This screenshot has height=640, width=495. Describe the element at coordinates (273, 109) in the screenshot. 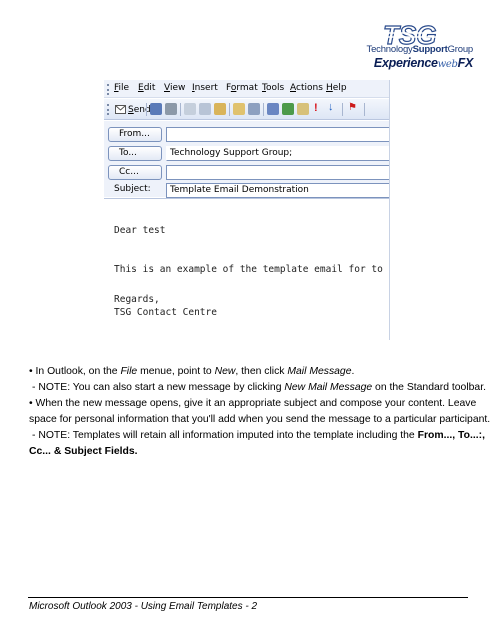

I see `address-book-icon` at that location.